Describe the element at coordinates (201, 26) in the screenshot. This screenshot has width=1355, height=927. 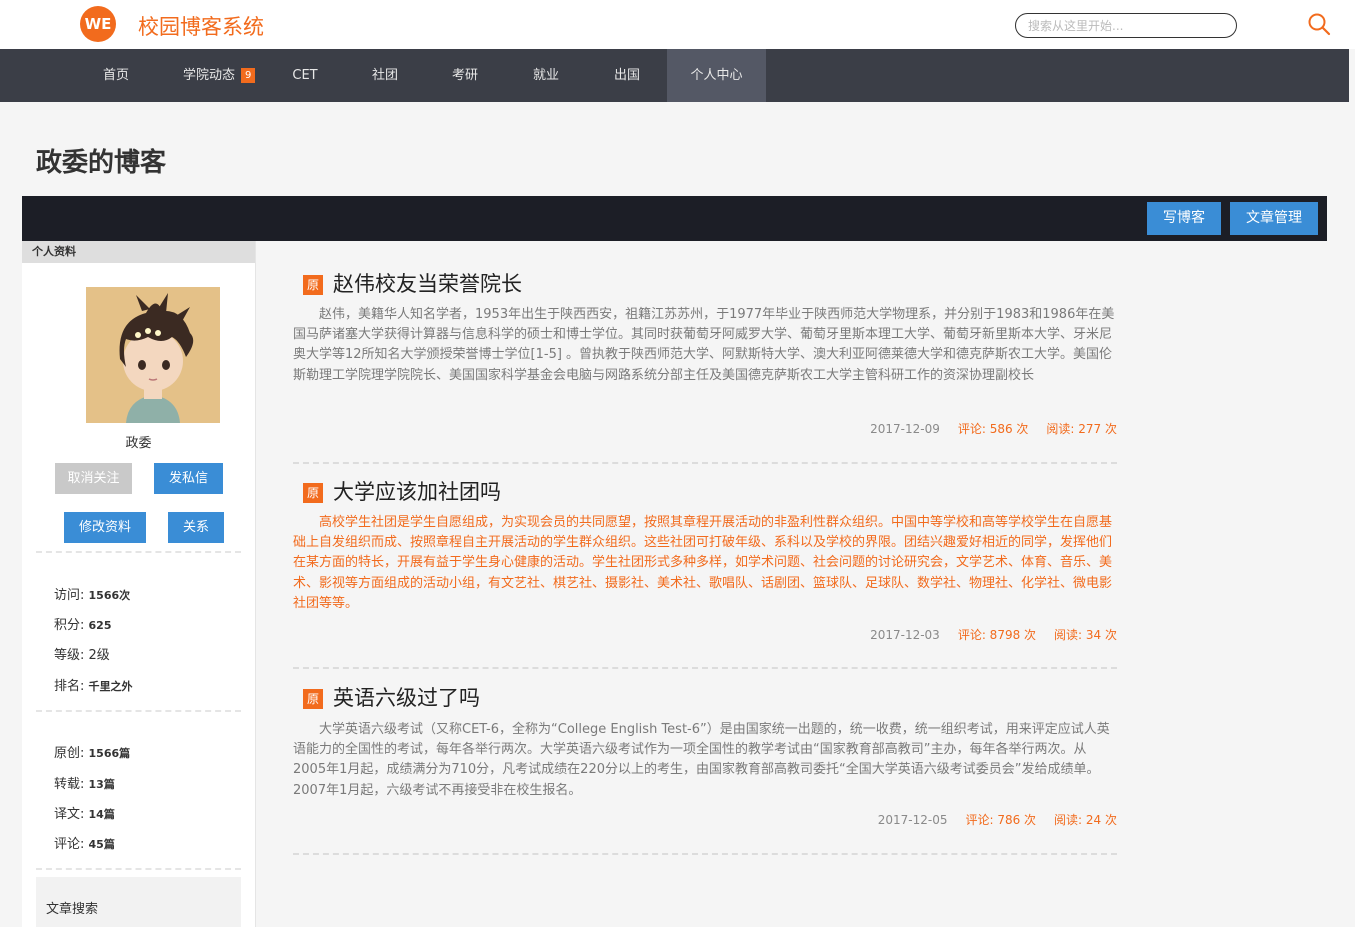
I see `site-title: 校园博客系统` at that location.